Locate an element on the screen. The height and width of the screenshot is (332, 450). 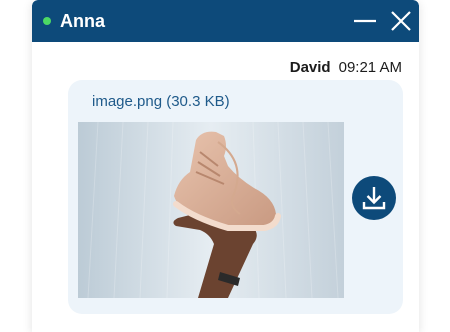
minimize-icon is located at coordinates (365, 21).